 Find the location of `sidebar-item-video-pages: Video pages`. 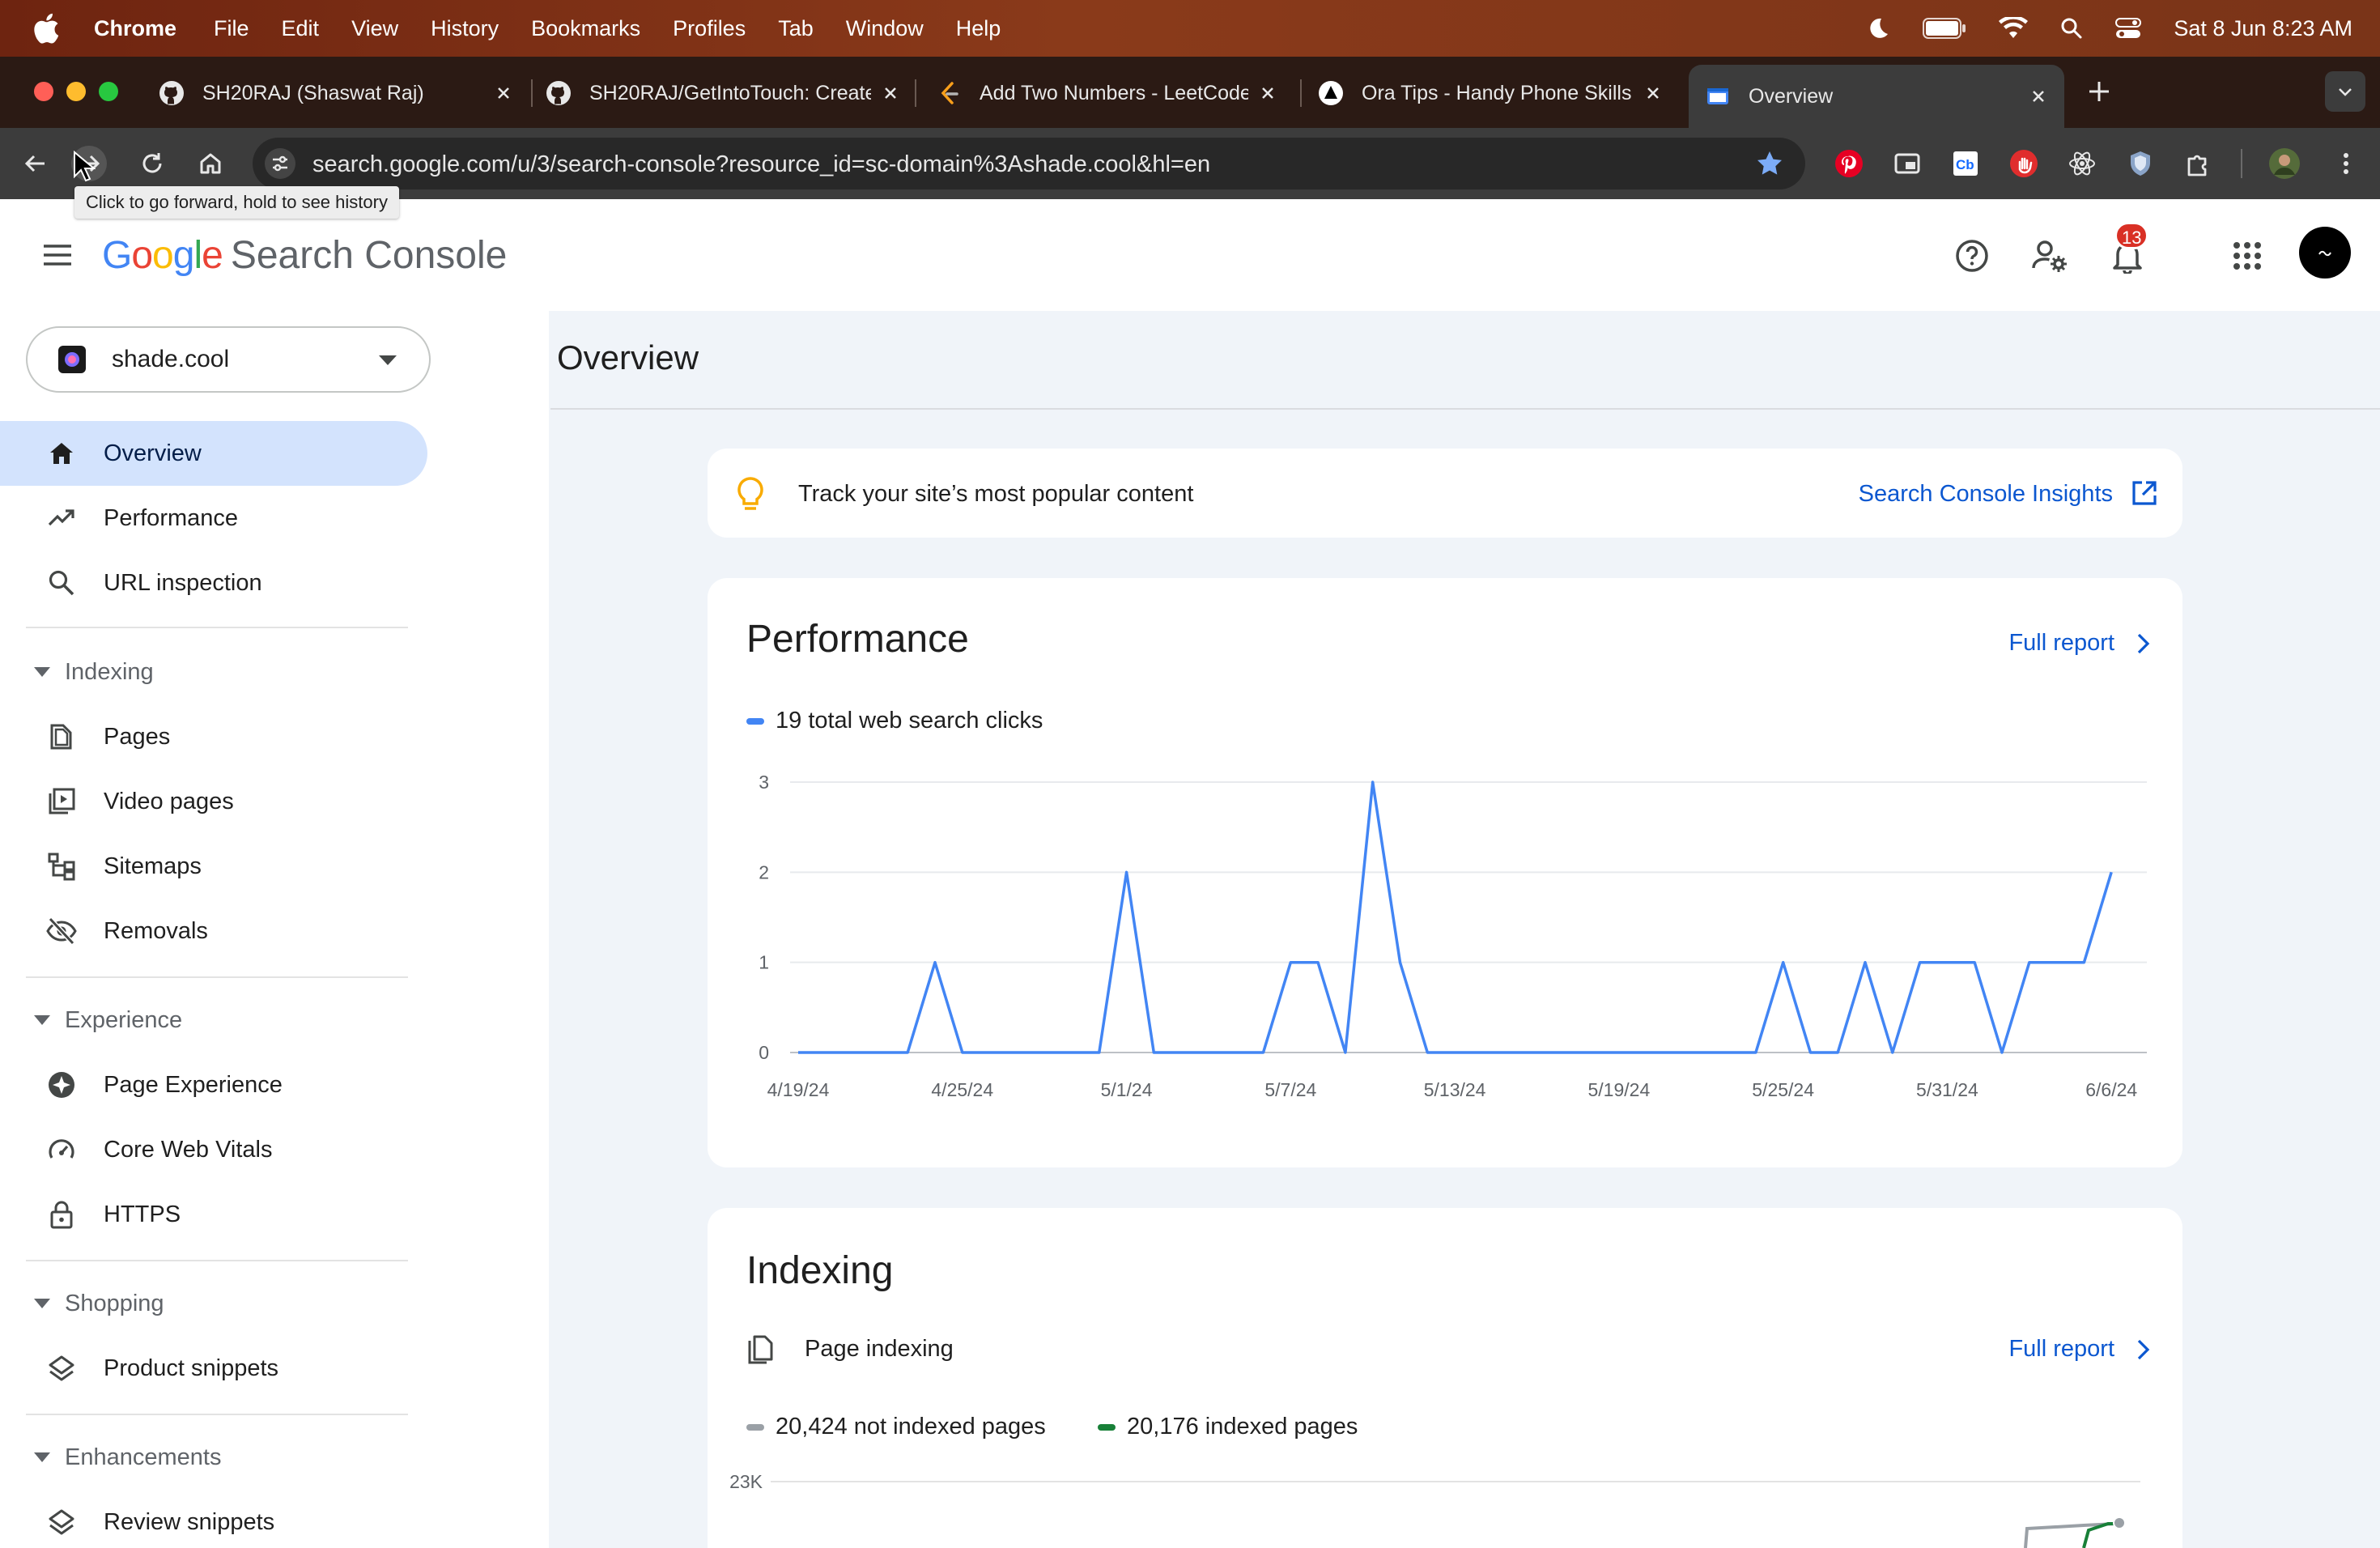

sidebar-item-video-pages: Video pages is located at coordinates (213, 801).